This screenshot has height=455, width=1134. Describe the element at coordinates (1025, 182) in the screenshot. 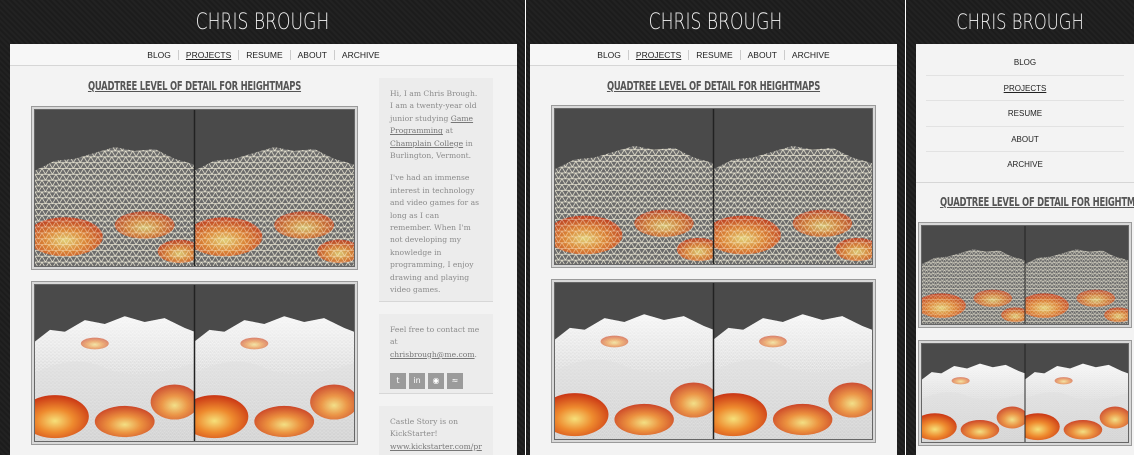

I see `divider` at that location.